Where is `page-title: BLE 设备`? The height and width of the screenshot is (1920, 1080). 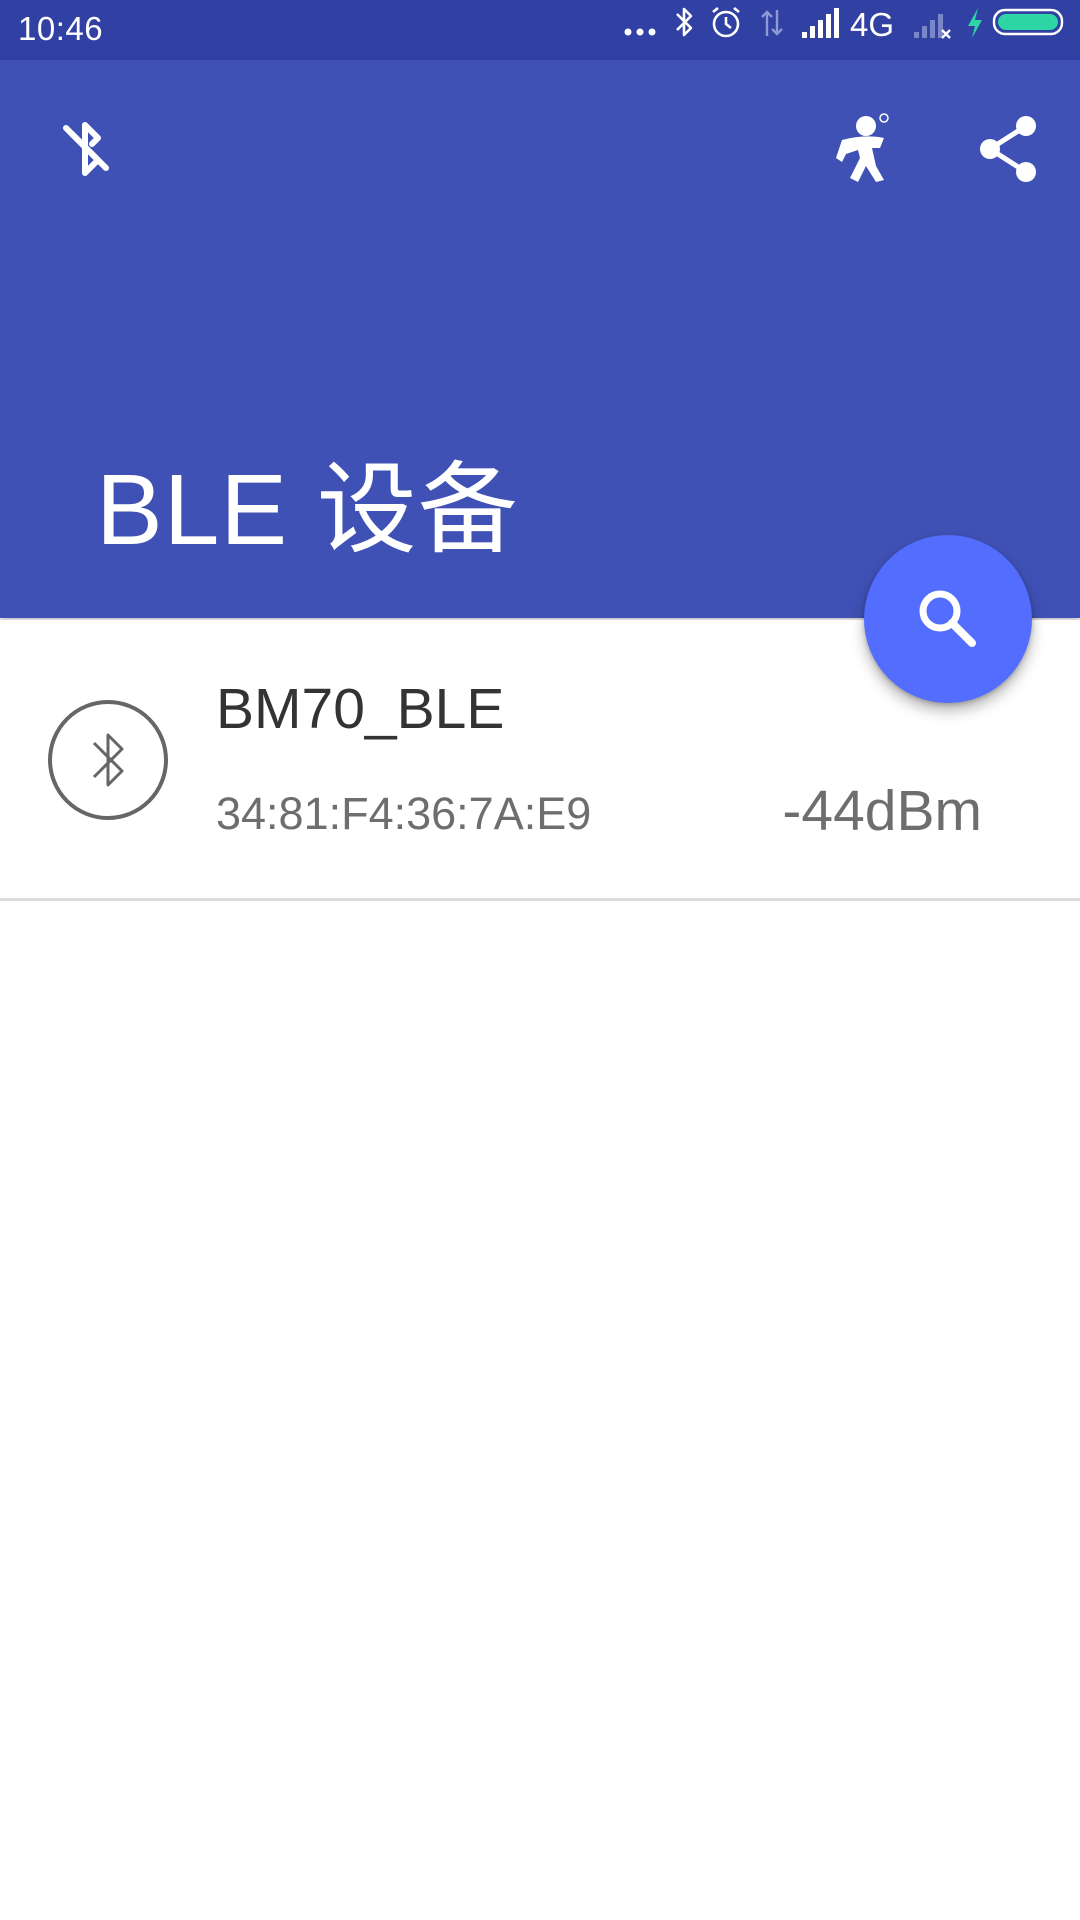
page-title: BLE 设备 is located at coordinates (307, 510).